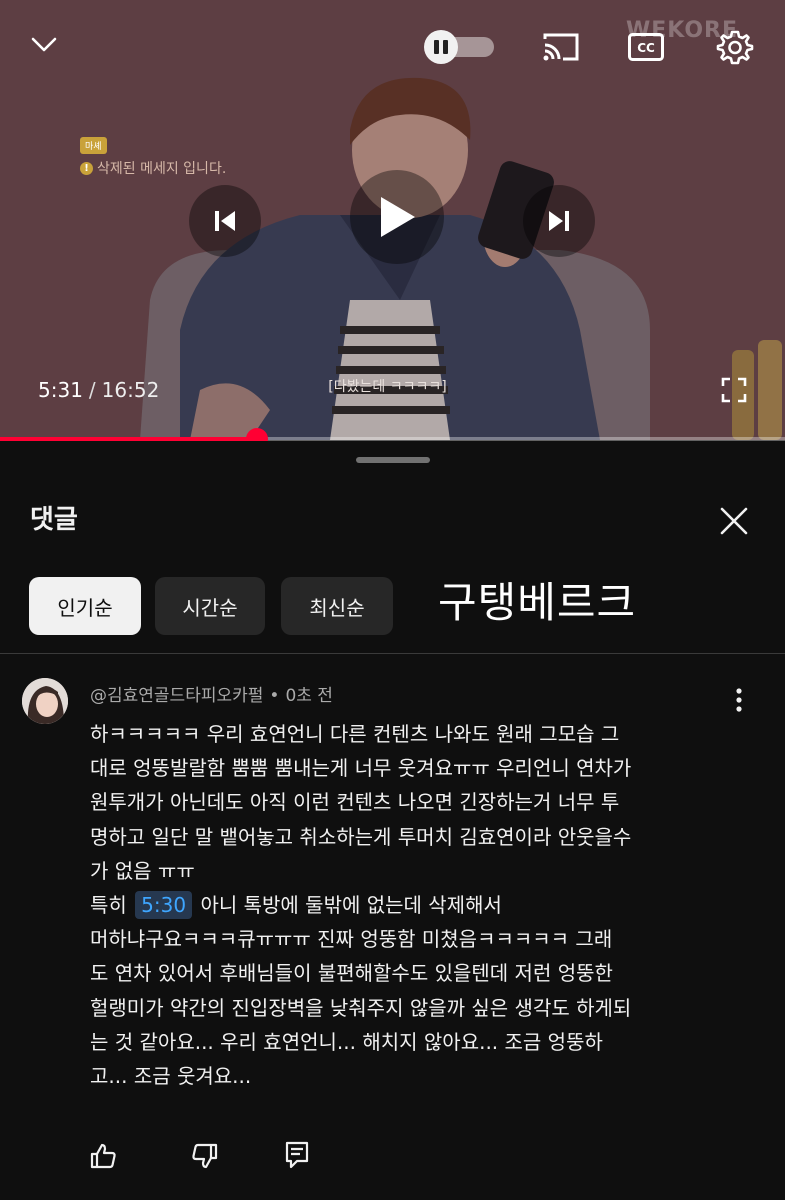 The width and height of the screenshot is (785, 1200). I want to click on fullscreen-button, so click(734, 390).